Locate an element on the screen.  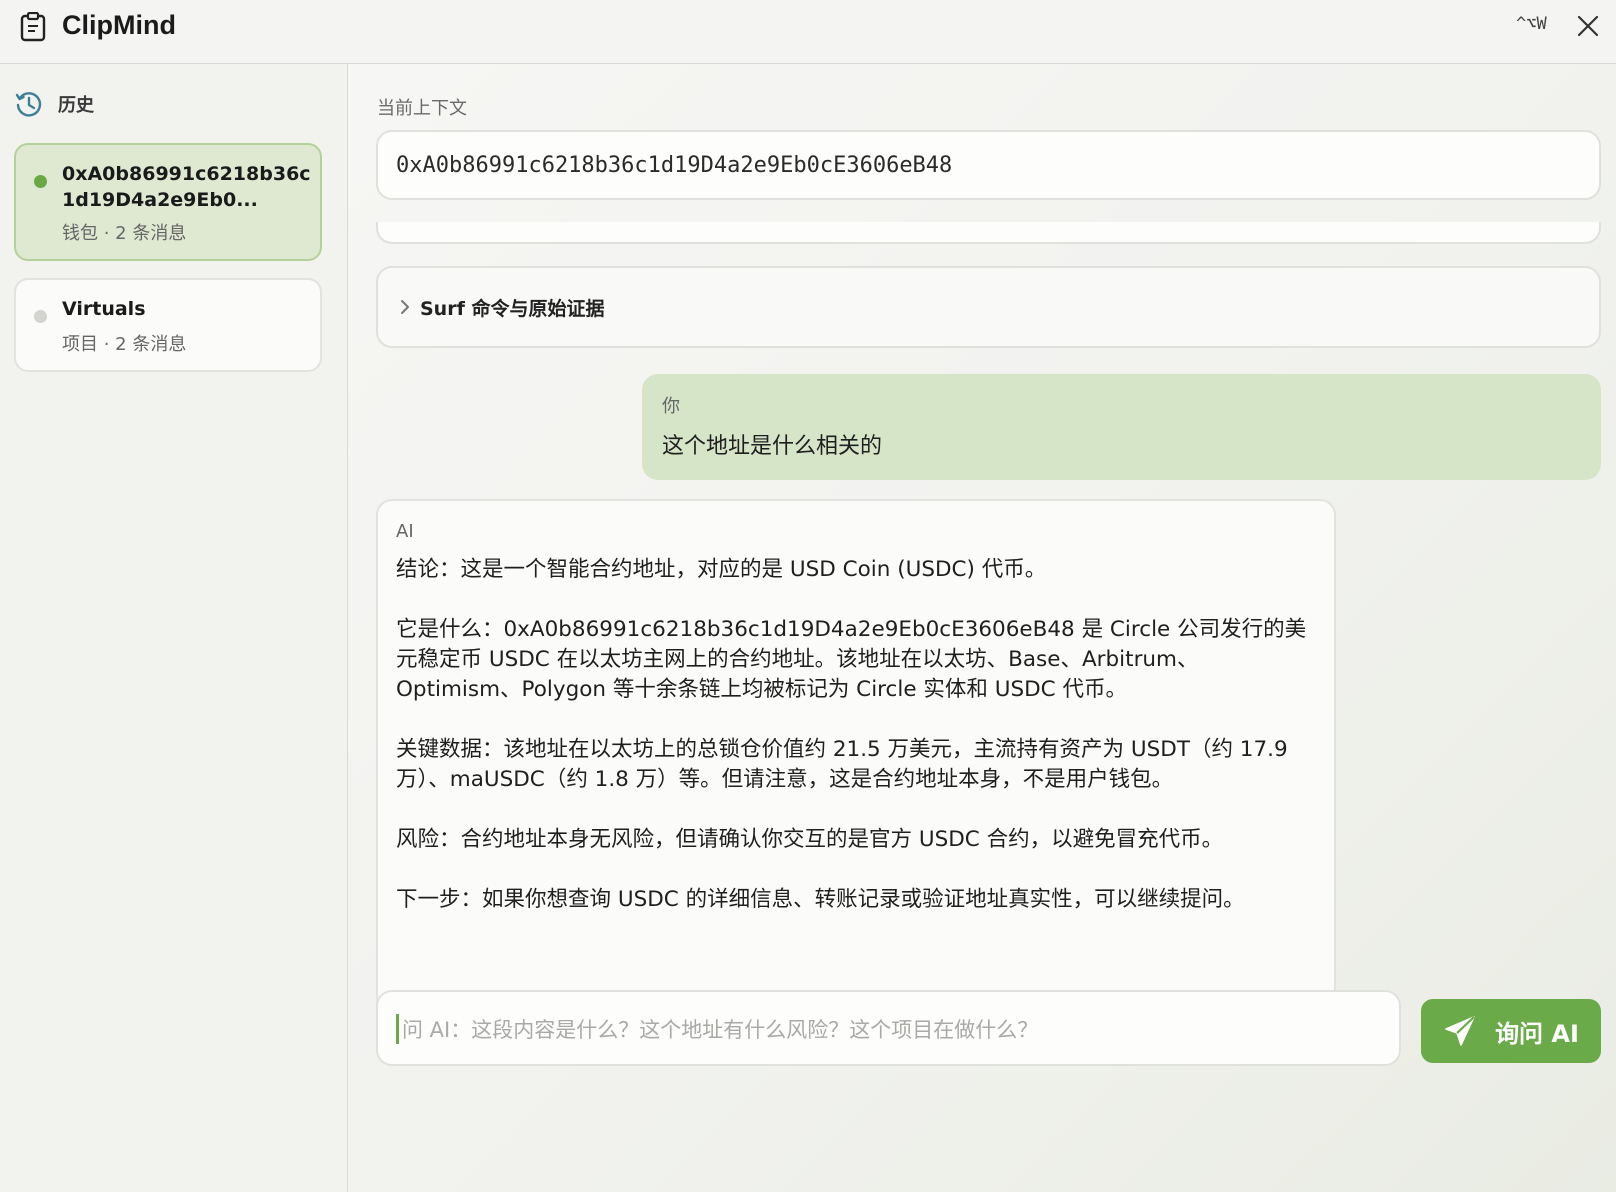
surf-evidence-label: Surf 命令与原始证据 is located at coordinates (512, 308).